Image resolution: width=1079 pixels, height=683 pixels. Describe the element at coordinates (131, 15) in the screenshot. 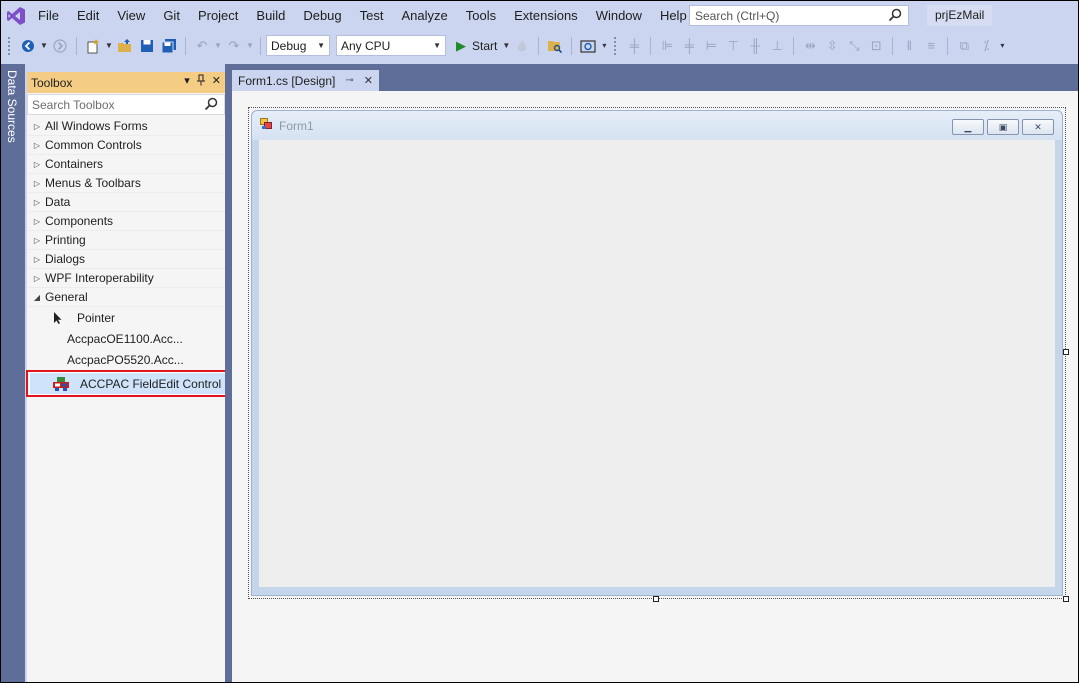

I see `menu-view: View` at that location.